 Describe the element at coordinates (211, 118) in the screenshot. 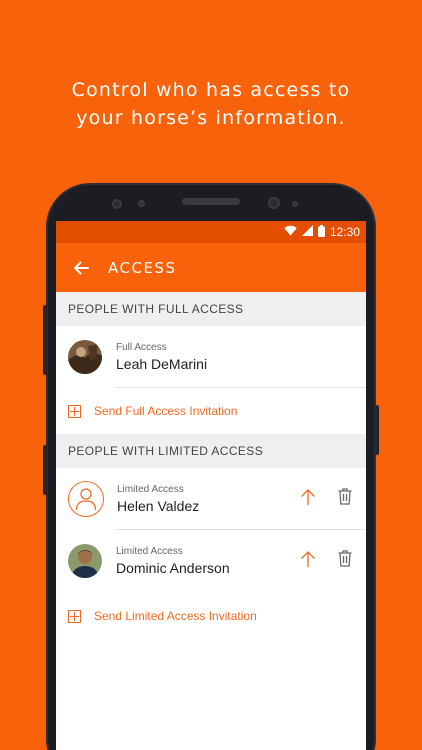

I see `promo-line-2: your horse’s information.` at that location.